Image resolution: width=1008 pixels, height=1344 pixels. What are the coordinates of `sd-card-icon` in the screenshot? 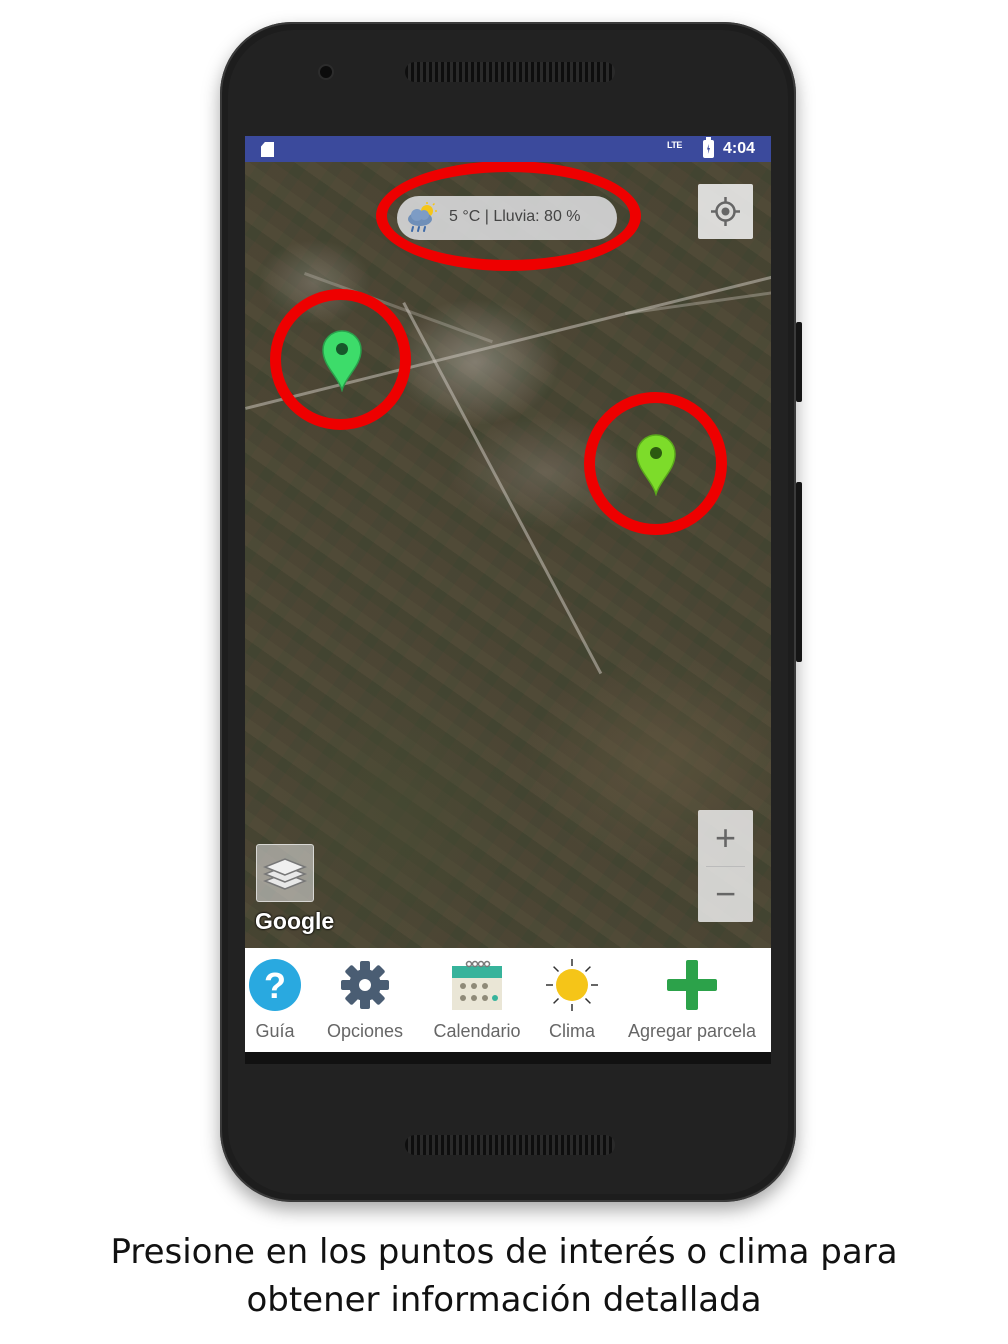 It's located at (267, 149).